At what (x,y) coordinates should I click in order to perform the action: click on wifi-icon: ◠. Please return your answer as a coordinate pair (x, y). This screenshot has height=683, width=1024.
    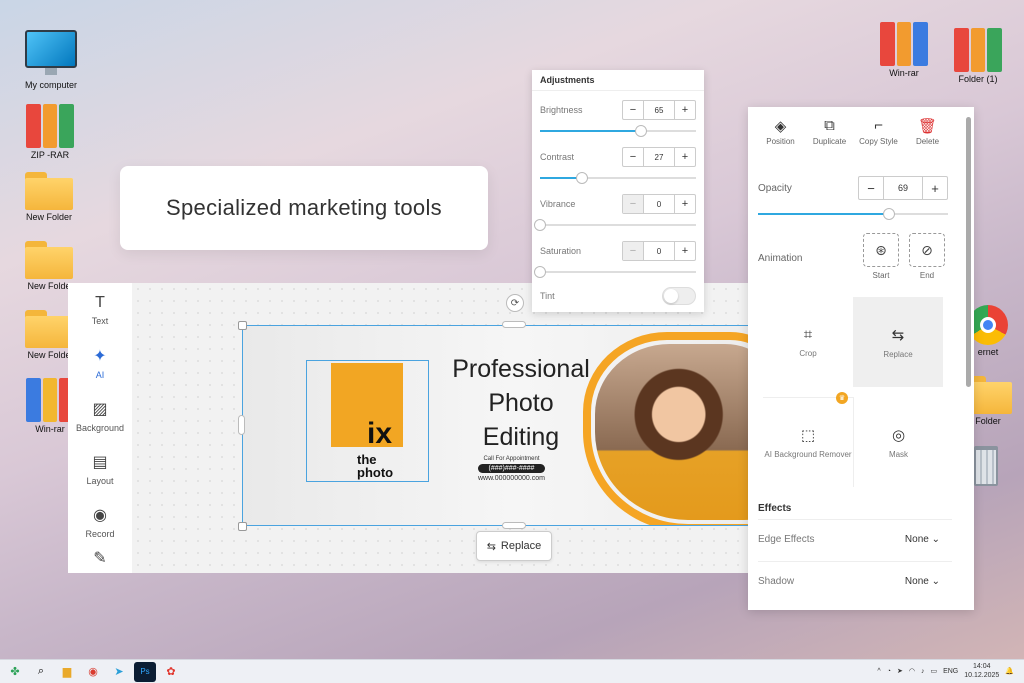
    Looking at the image, I should click on (912, 671).